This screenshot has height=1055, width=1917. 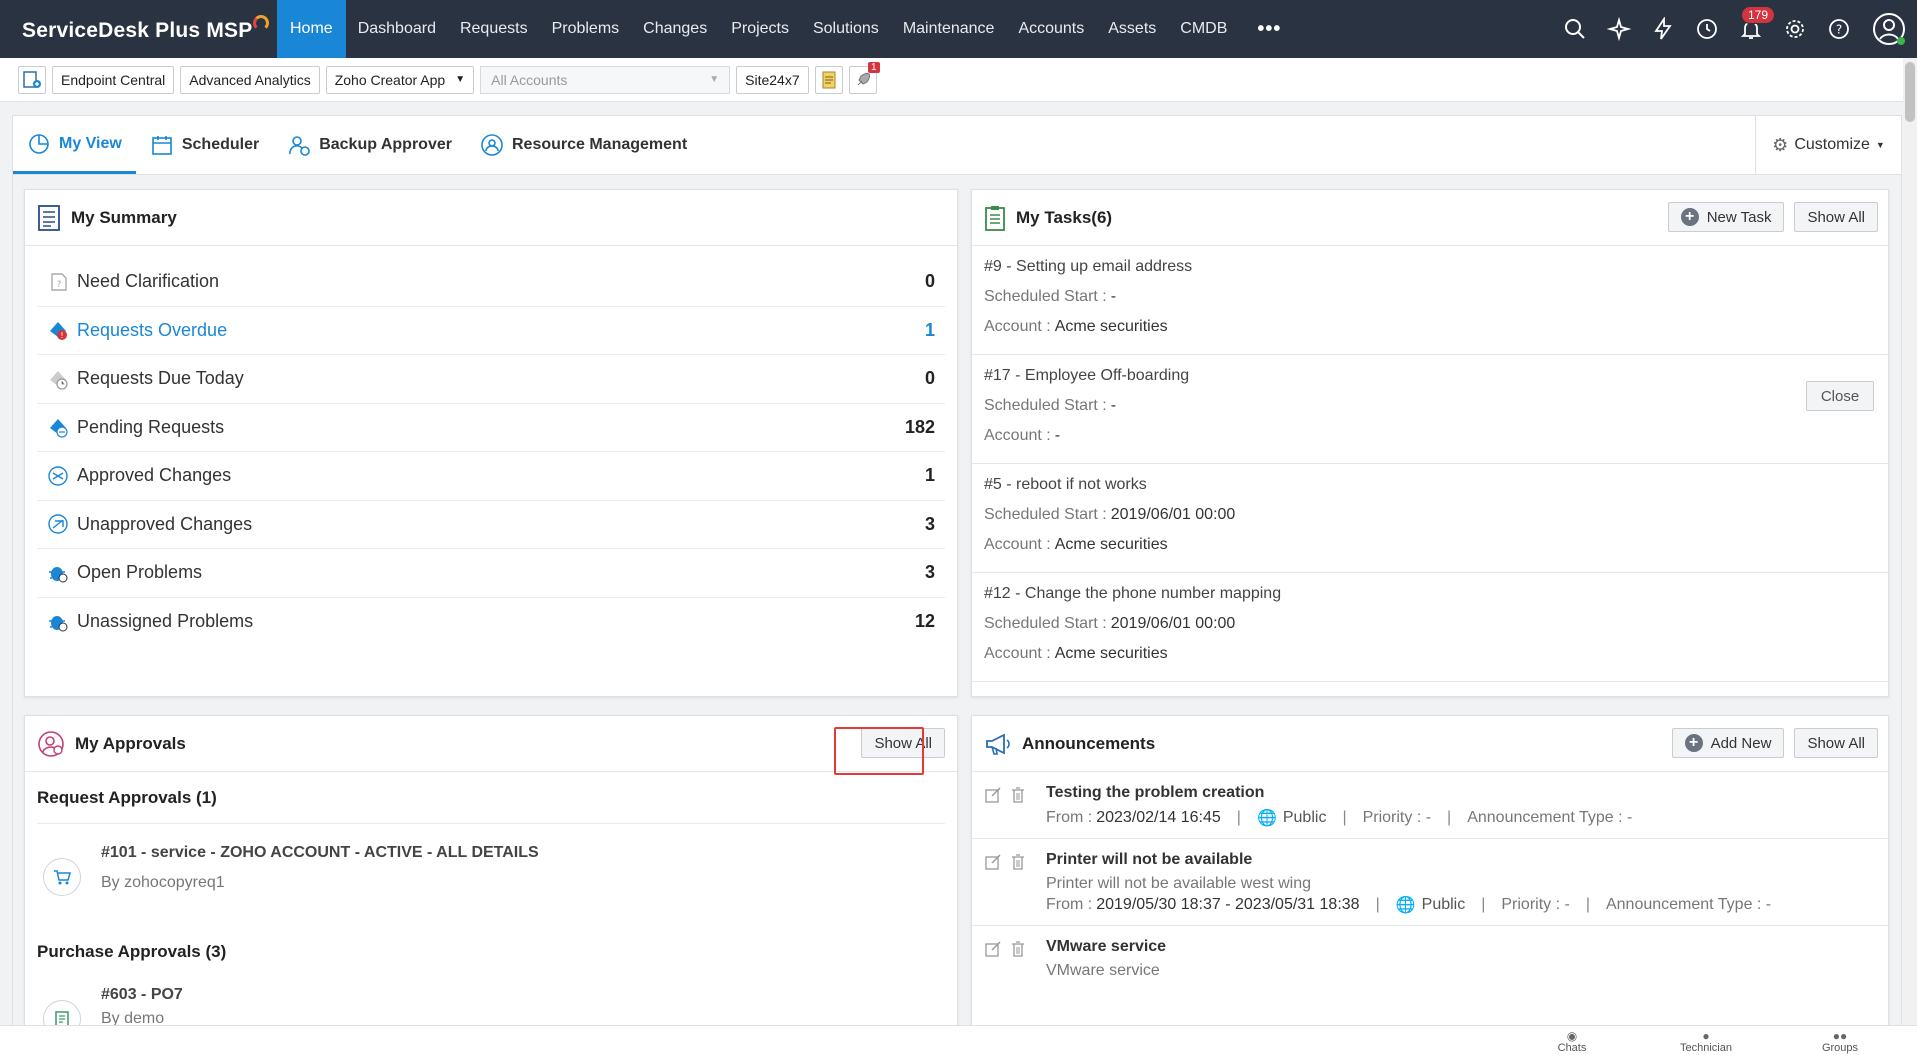 What do you see at coordinates (1575, 29) in the screenshot?
I see `search-icon` at bounding box center [1575, 29].